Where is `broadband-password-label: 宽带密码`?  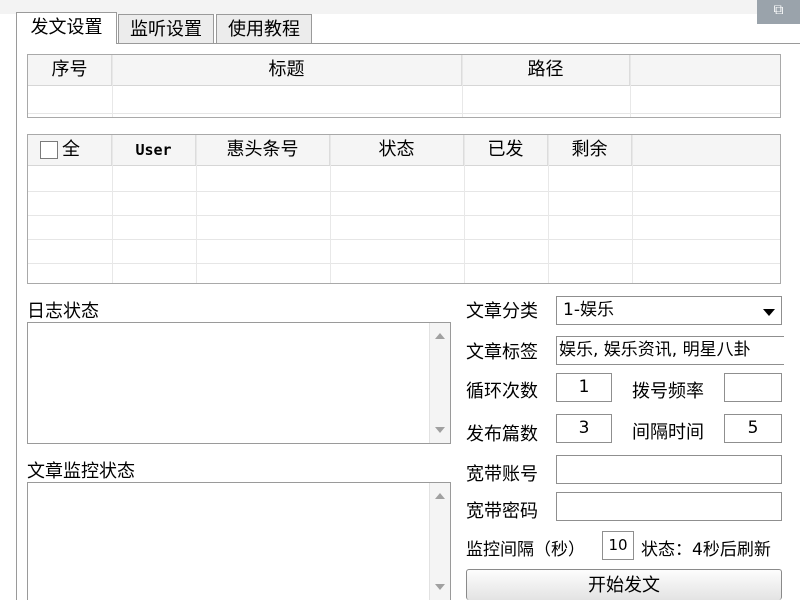 broadband-password-label: 宽带密码 is located at coordinates (502, 511).